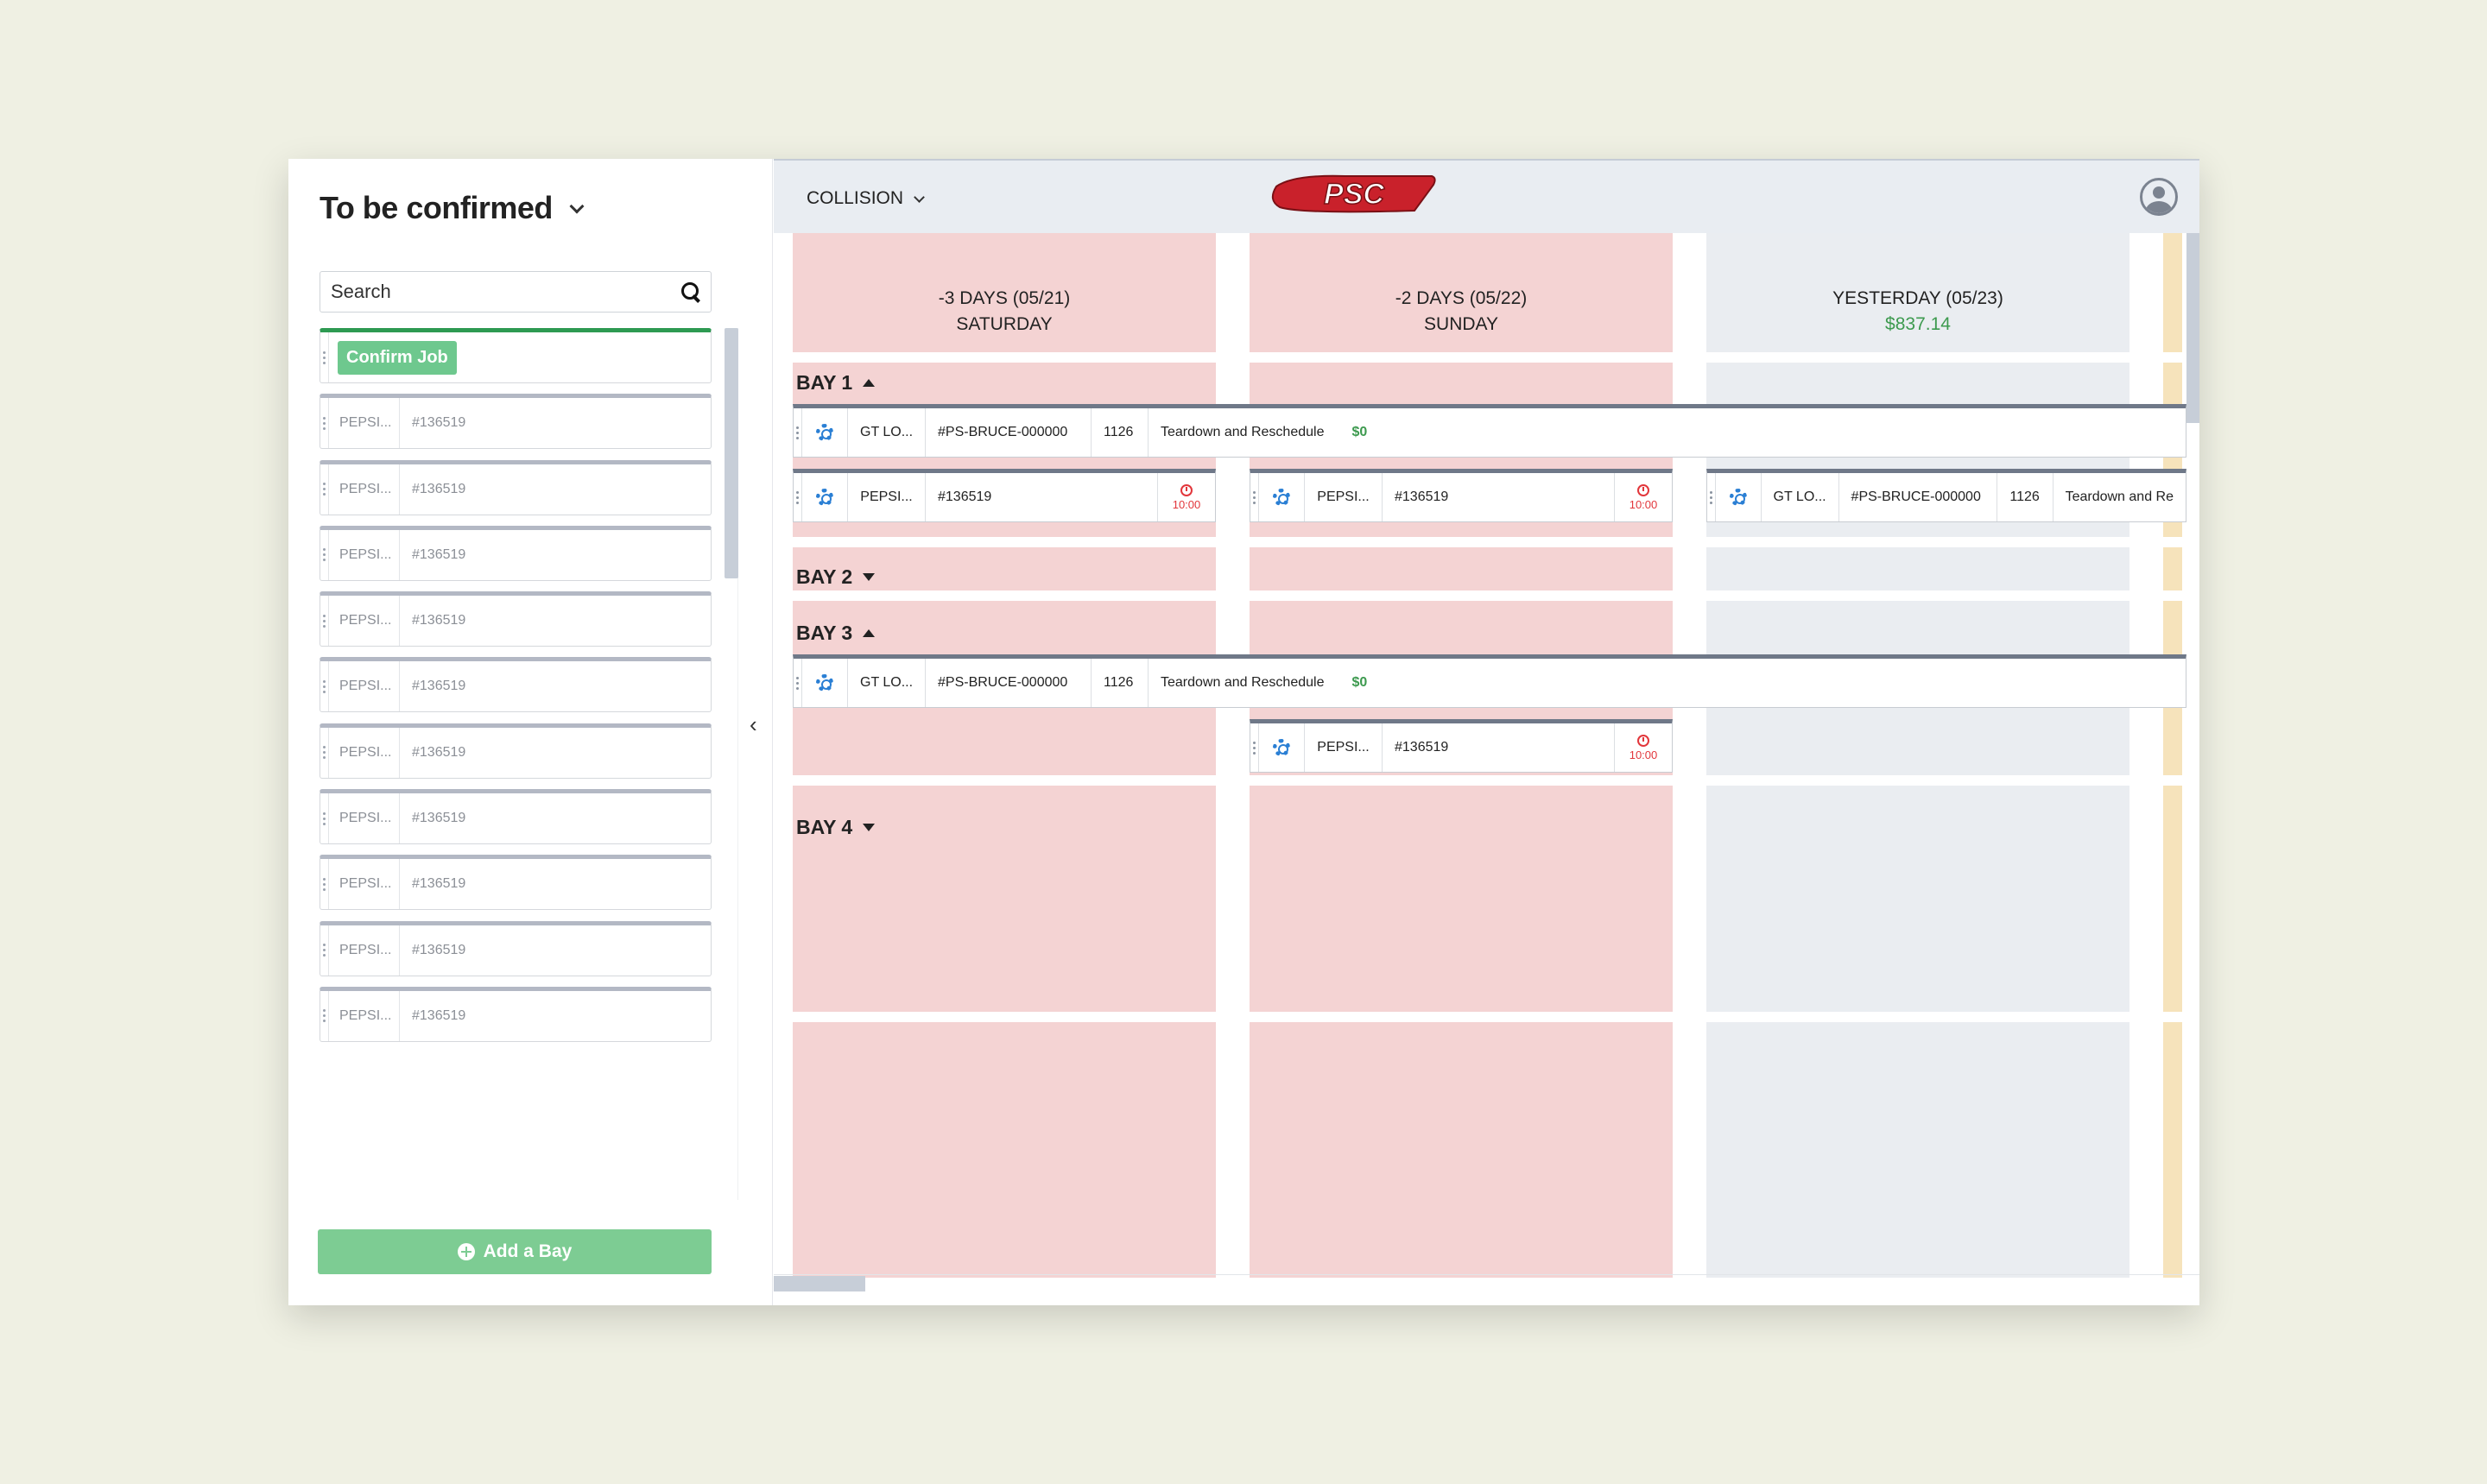 The width and height of the screenshot is (2487, 1484). What do you see at coordinates (819, 1283) in the screenshot?
I see `board-horizontal-scrollbar` at bounding box center [819, 1283].